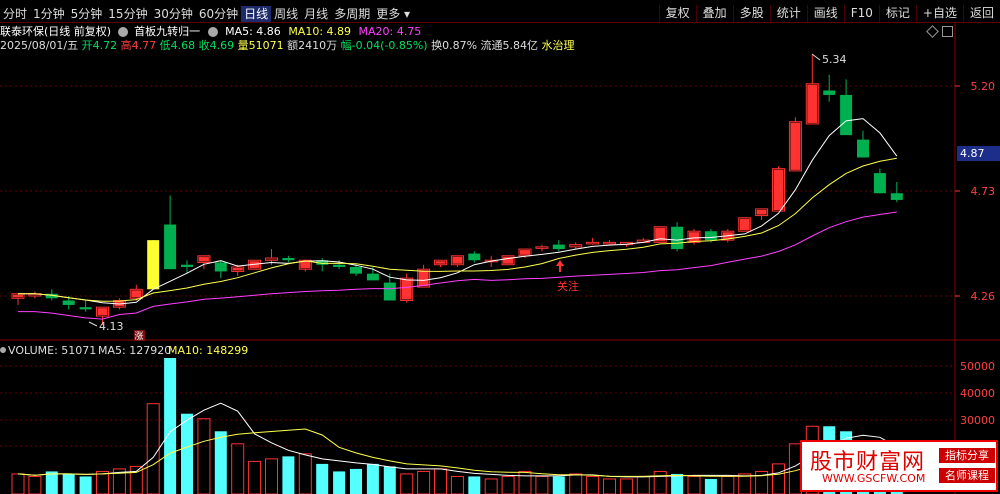 The height and width of the screenshot is (494, 1000). What do you see at coordinates (983, 86) in the screenshot?
I see `price-axis-label: 5.20` at bounding box center [983, 86].